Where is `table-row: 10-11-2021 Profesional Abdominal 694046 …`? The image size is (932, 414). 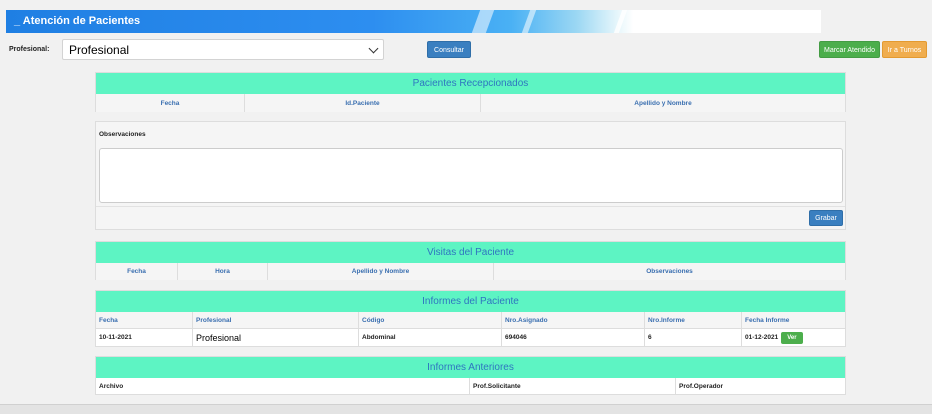
table-row: 10-11-2021 Profesional Abdominal 694046 … is located at coordinates (470, 337).